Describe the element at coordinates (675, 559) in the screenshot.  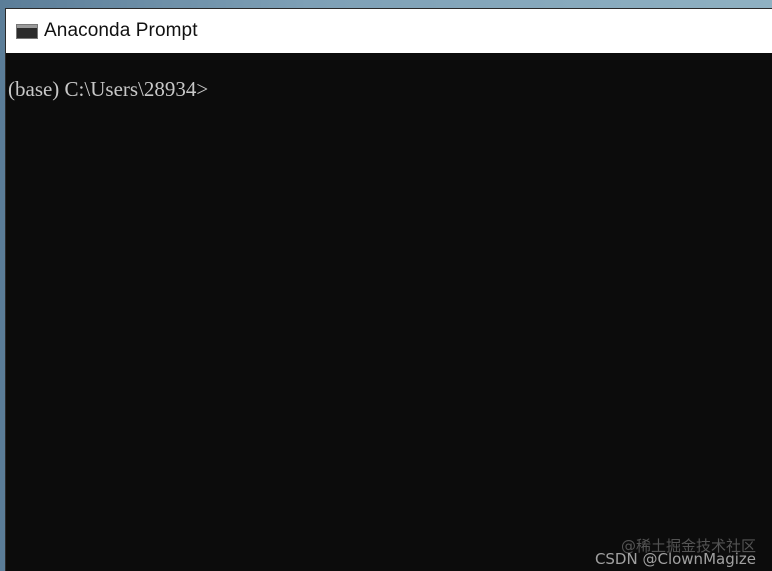
I see `watermark-csdn: CSDN @ClownMagize` at that location.